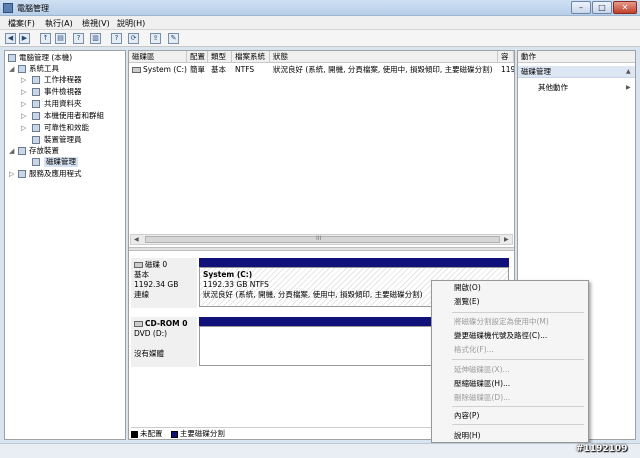 This screenshot has width=640, height=458. I want to click on forward-icon: ▶, so click(24, 38).